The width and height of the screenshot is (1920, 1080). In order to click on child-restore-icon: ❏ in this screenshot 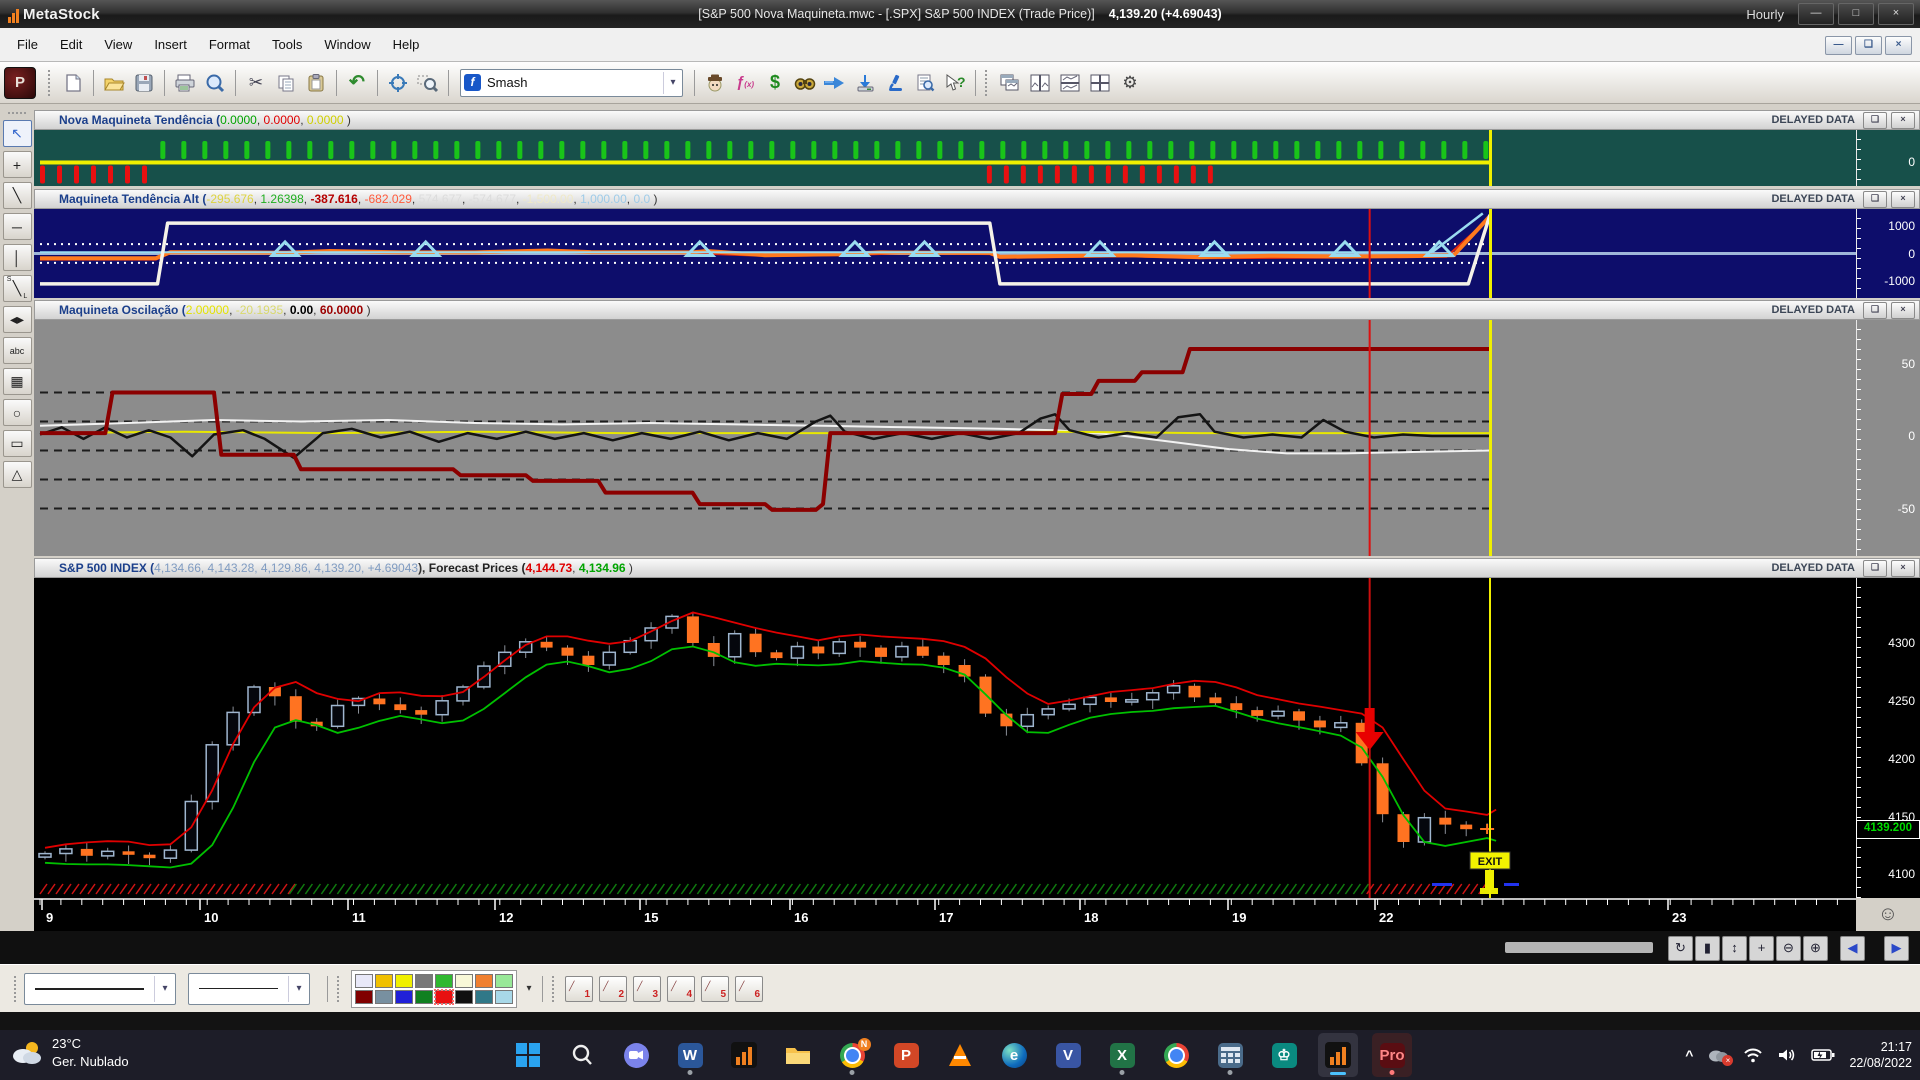, I will do `click(1868, 45)`.